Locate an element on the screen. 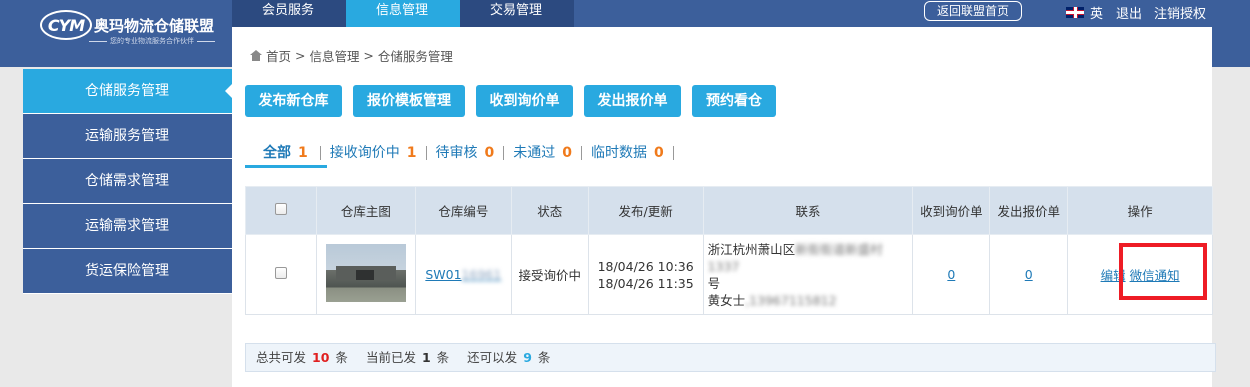  contact-cell: 浙江杭州萧山区新街街道新盛村1337 号 黄女士,13967115812 is located at coordinates (808, 274).